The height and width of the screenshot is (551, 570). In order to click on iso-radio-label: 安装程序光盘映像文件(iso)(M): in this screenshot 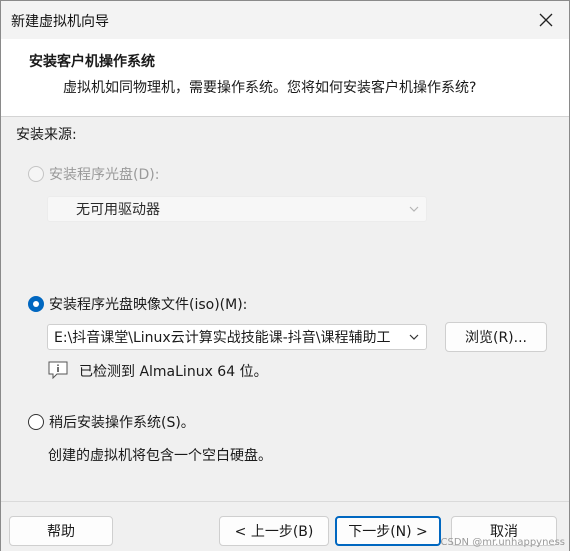, I will do `click(148, 305)`.